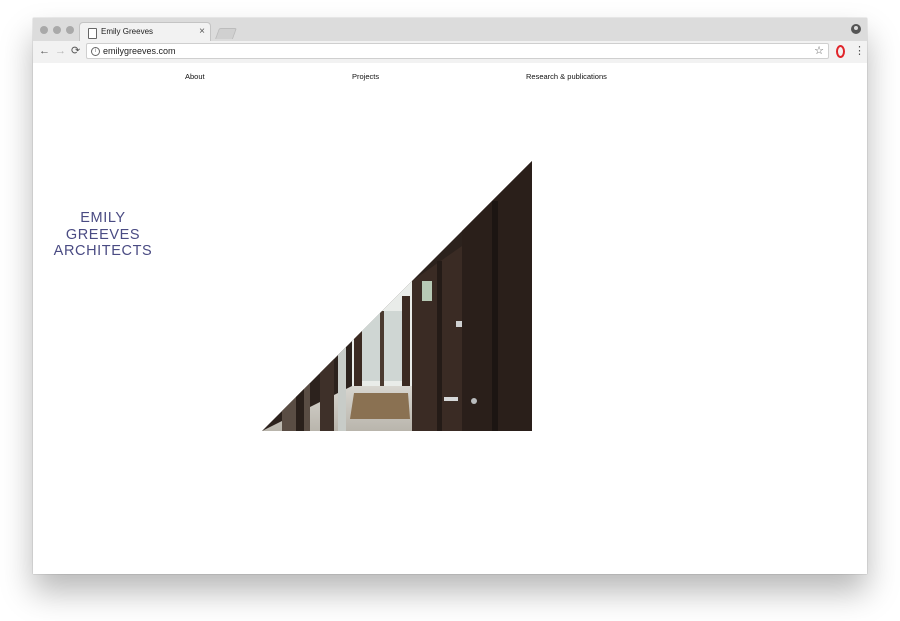  What do you see at coordinates (92, 33) in the screenshot?
I see `document-icon` at bounding box center [92, 33].